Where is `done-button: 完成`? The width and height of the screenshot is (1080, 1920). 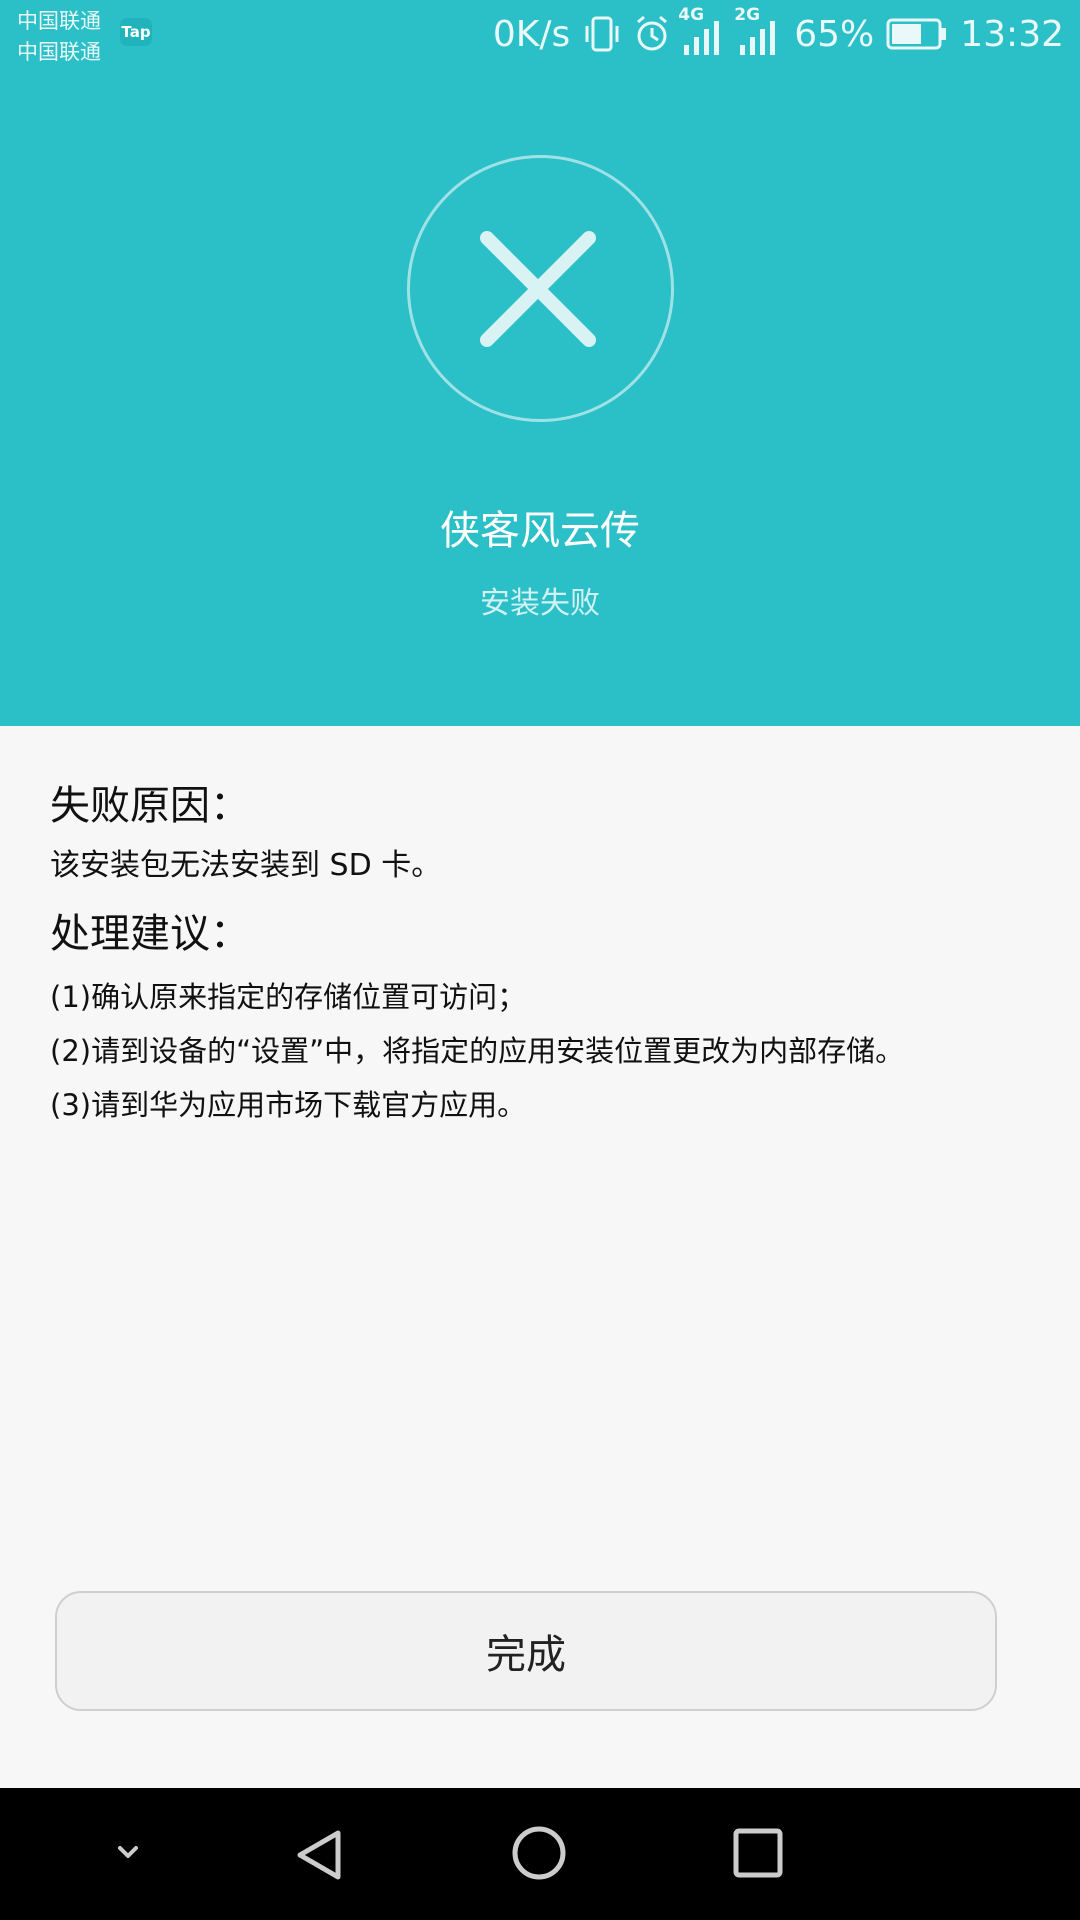
done-button: 完成 is located at coordinates (526, 1651).